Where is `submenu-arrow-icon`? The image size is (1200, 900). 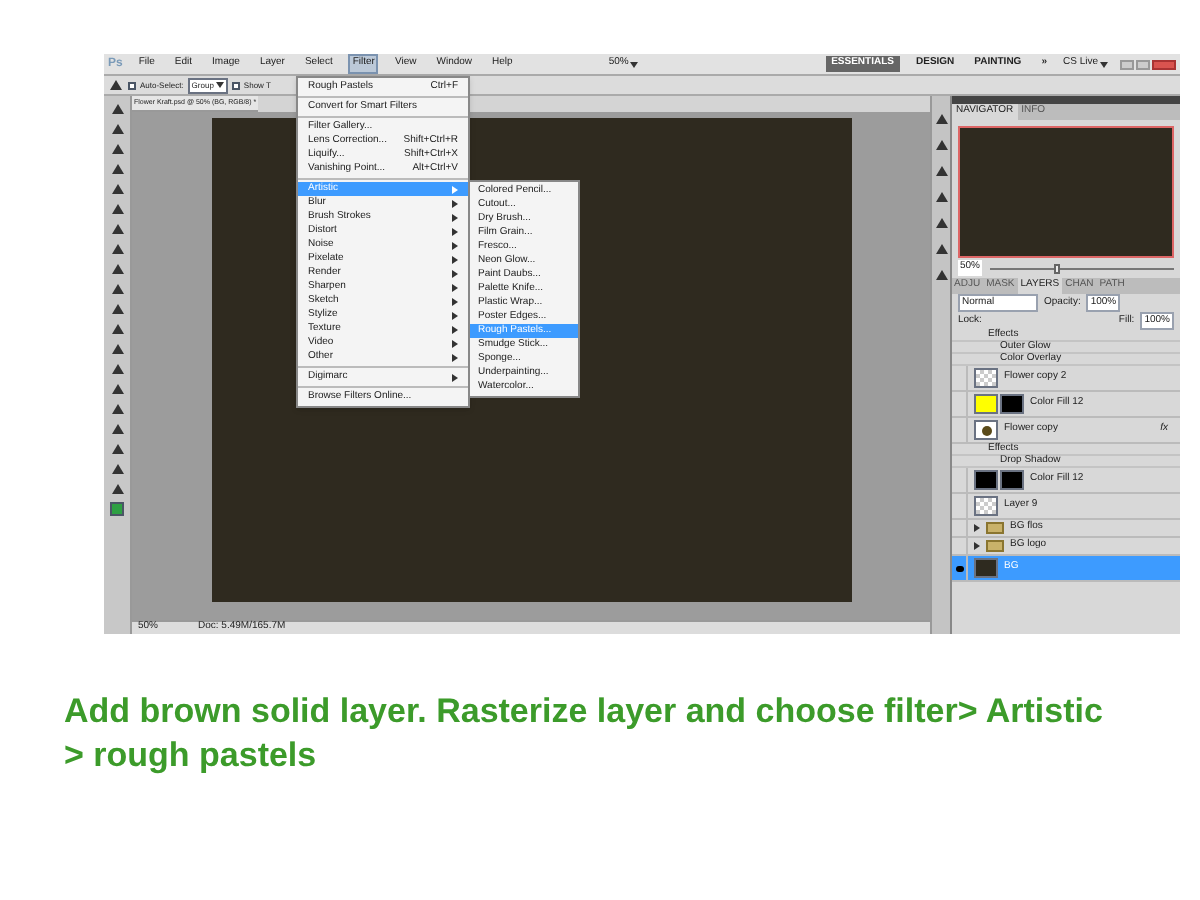 submenu-arrow-icon is located at coordinates (455, 378).